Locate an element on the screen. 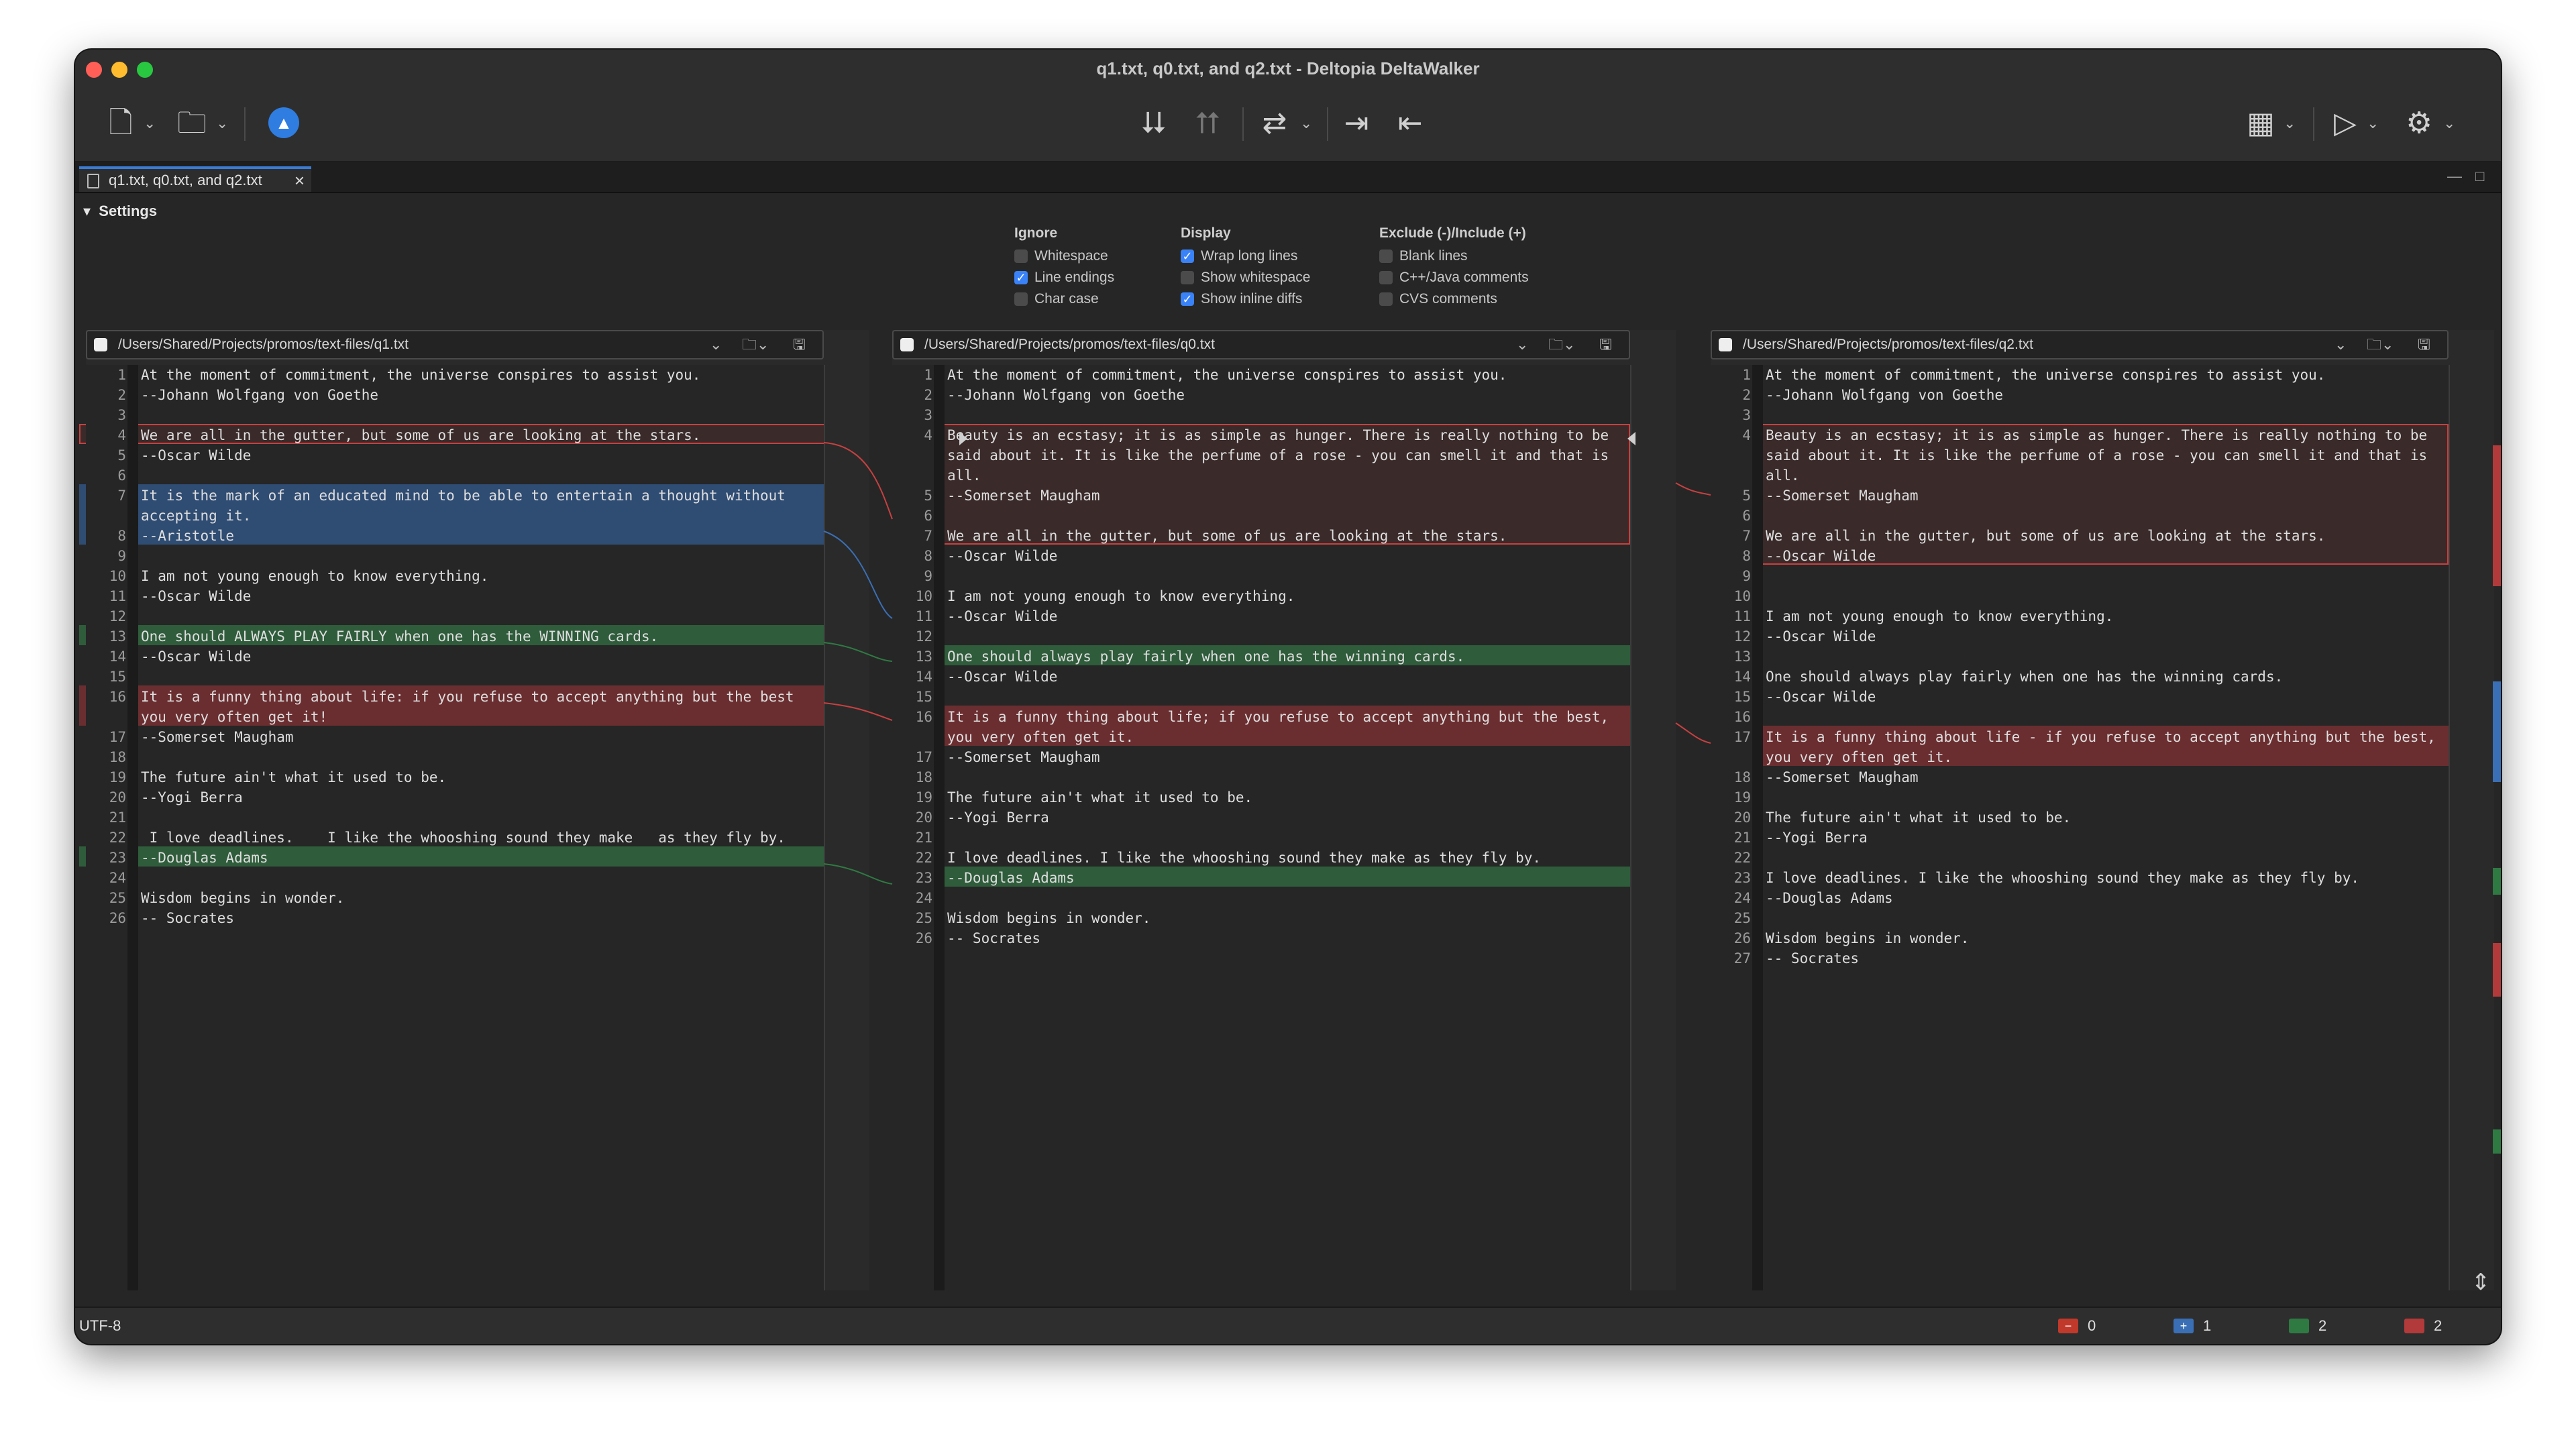 The height and width of the screenshot is (1446, 2576). sync-scroll-icon: ⇕ is located at coordinates (2480, 1282).